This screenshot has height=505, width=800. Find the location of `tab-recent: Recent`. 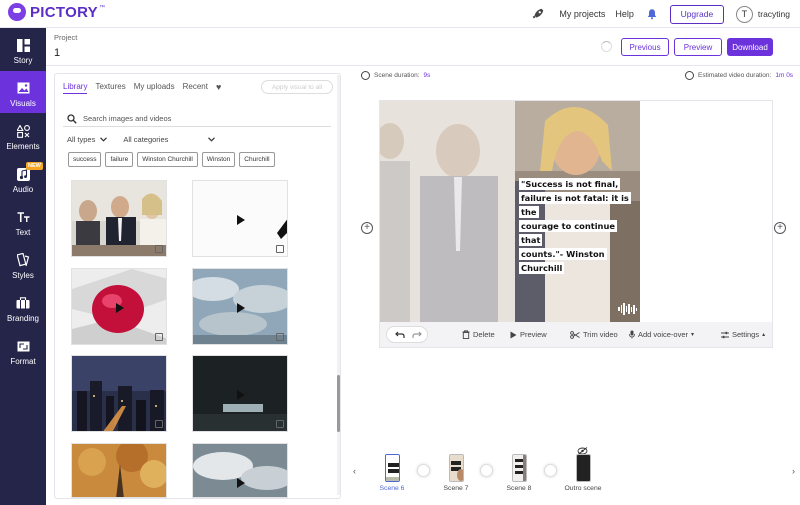

tab-recent: Recent is located at coordinates (195, 88).